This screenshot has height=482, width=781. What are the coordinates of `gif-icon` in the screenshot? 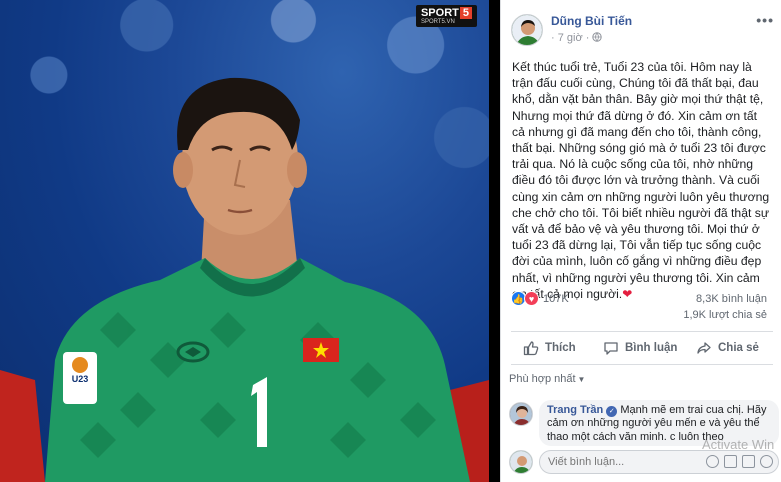 It's located at (748, 461).